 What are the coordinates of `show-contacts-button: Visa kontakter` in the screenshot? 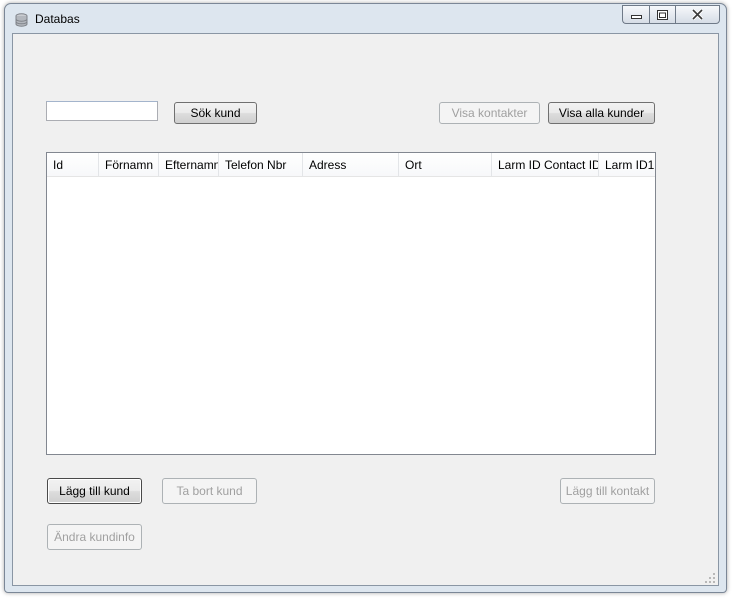 It's located at (489, 113).